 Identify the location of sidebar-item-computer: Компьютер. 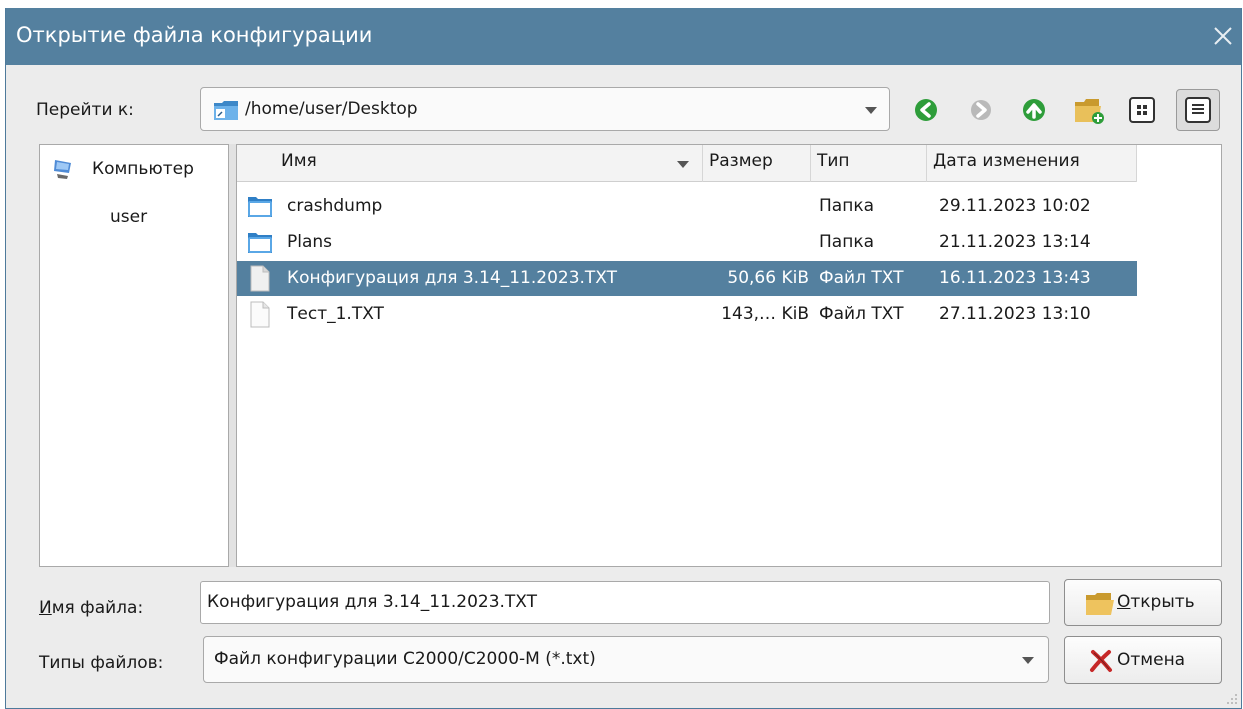
(134, 170).